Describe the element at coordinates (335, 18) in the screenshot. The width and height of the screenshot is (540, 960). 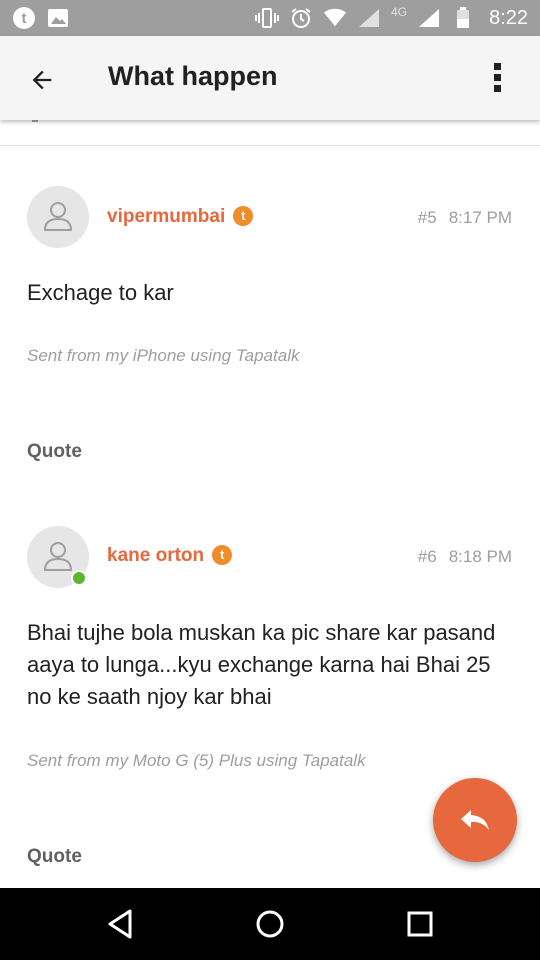
I see `wifi-icon` at that location.